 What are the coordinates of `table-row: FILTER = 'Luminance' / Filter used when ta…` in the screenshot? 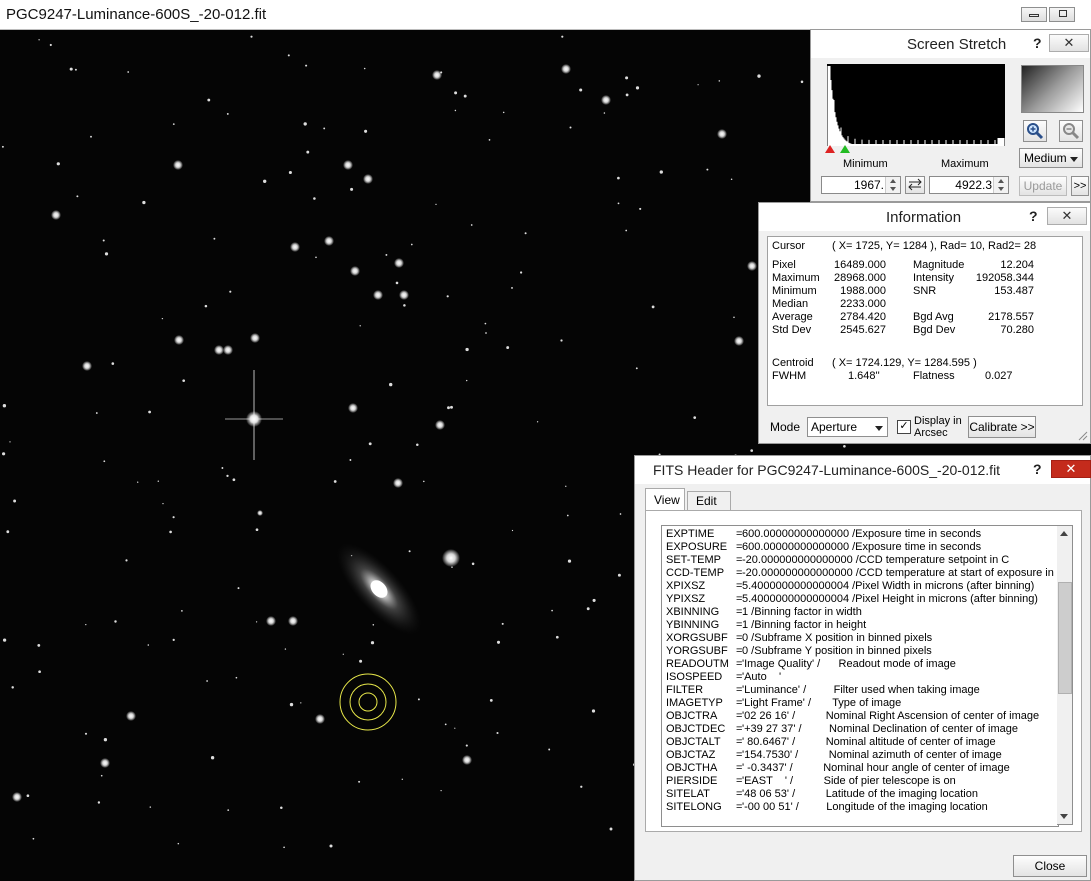 It's located at (860, 690).